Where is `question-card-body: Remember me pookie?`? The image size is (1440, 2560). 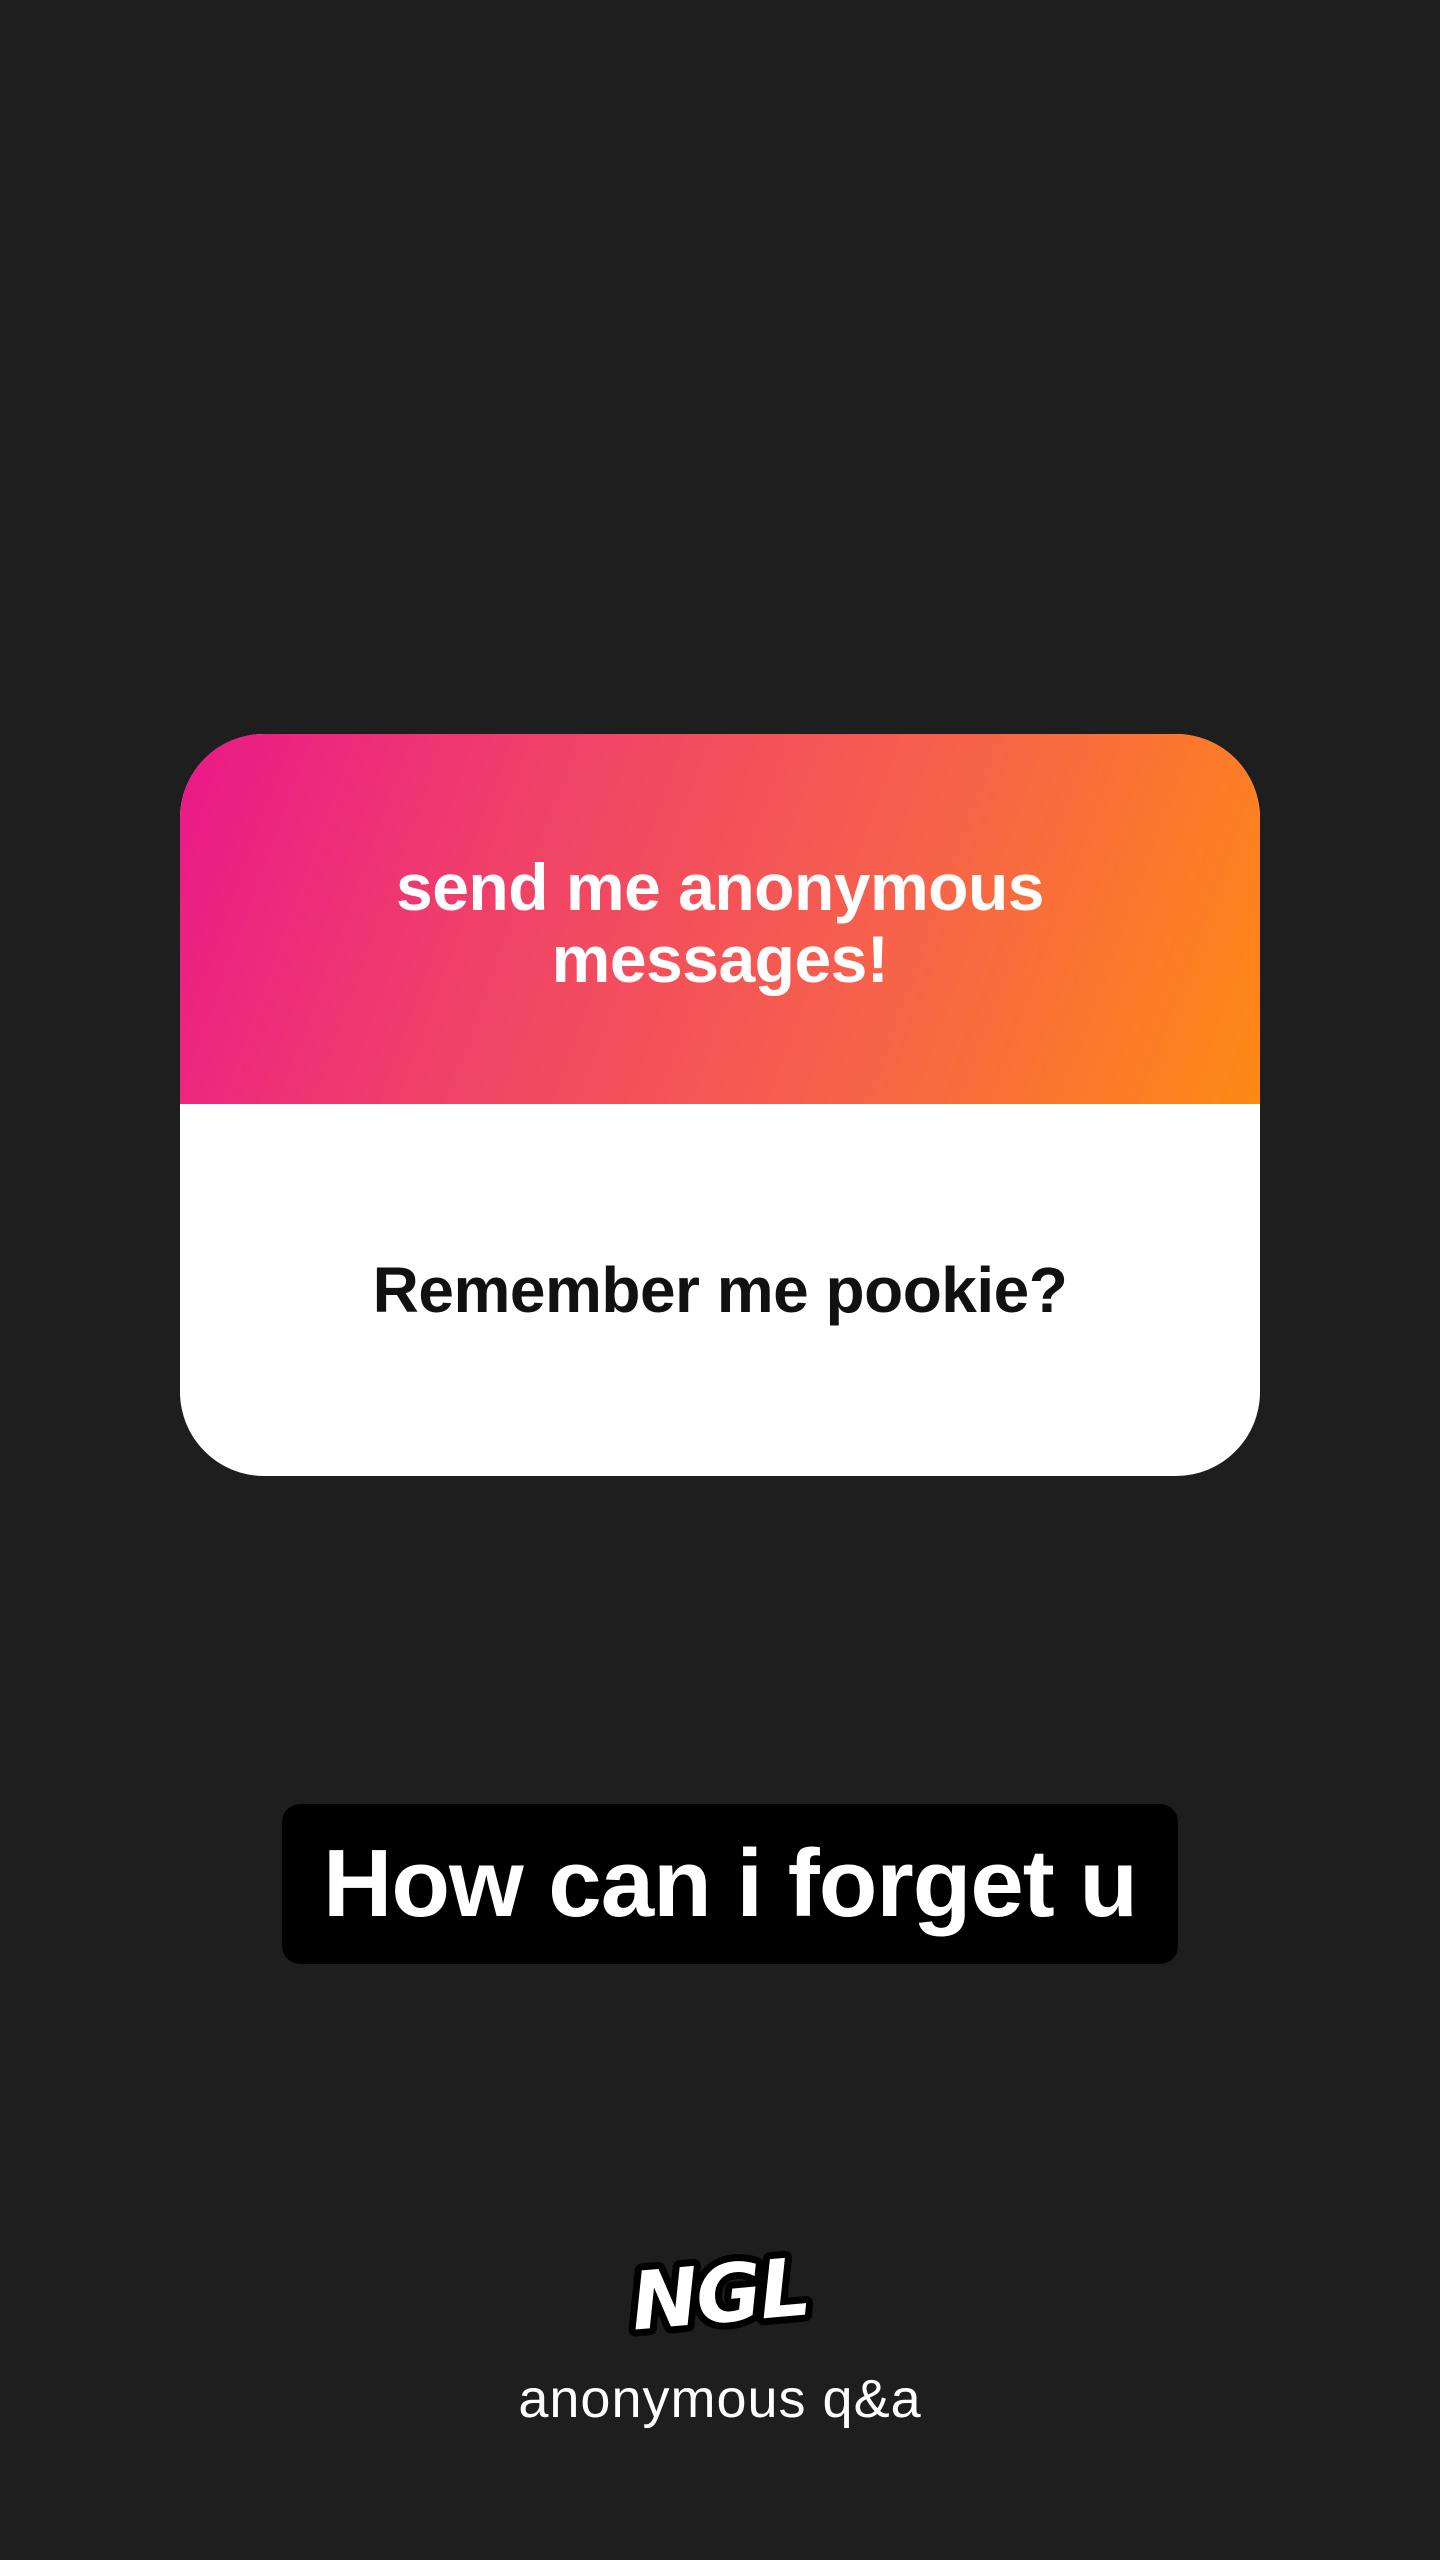 question-card-body: Remember me pookie? is located at coordinates (720, 1290).